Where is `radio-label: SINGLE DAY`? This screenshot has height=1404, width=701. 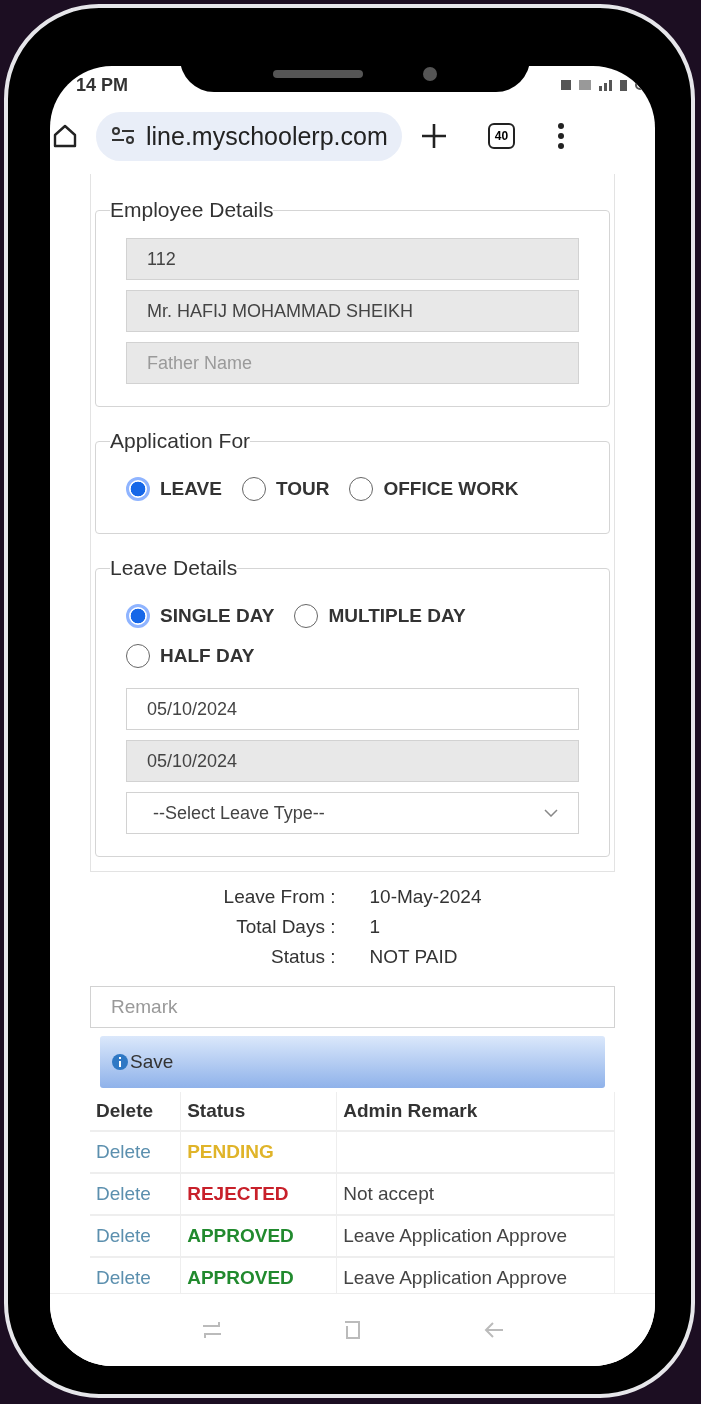
radio-label: SINGLE DAY is located at coordinates (217, 616).